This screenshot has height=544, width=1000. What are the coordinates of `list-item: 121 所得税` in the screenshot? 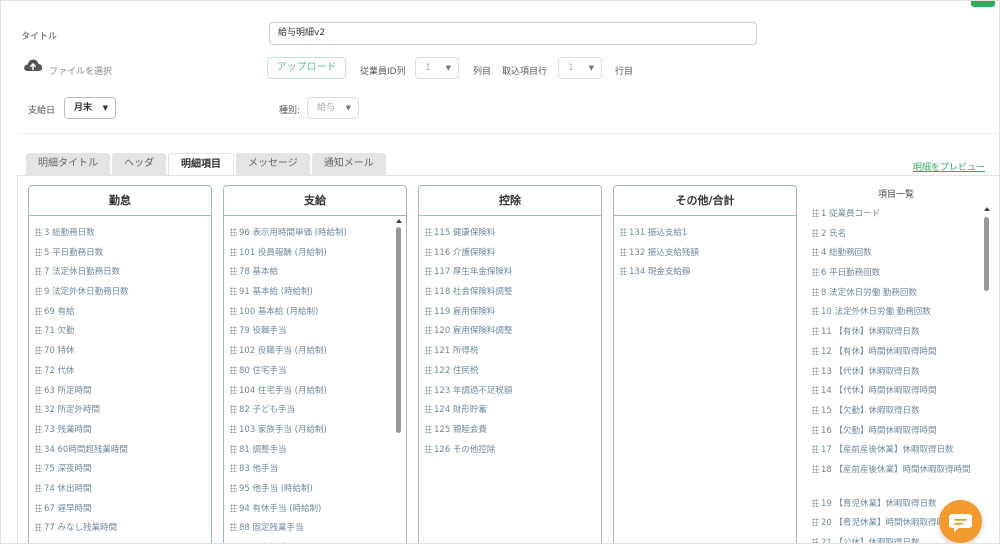 It's located at (513, 352).